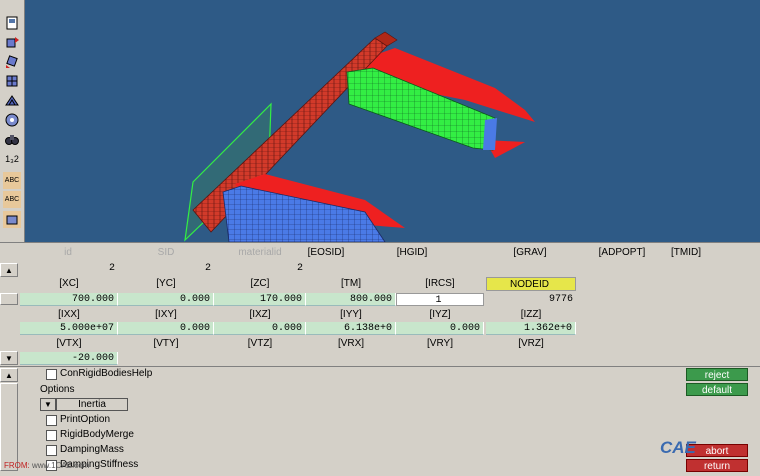  Describe the element at coordinates (260, 328) in the screenshot. I see `field-ixz-value: 0.000` at that location.